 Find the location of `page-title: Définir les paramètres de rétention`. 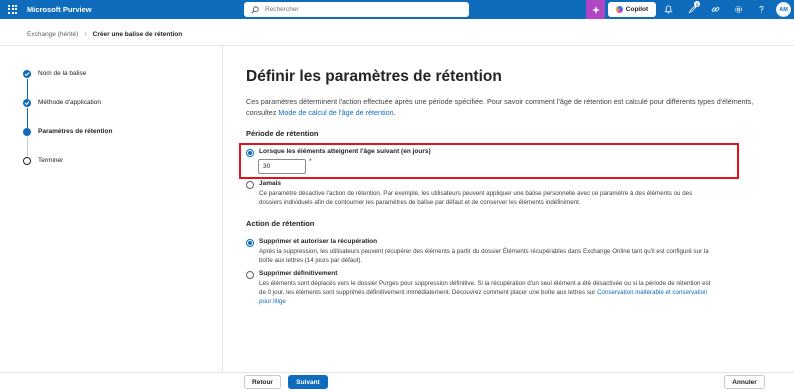

page-title: Définir les paramètres de rétention is located at coordinates (374, 76).